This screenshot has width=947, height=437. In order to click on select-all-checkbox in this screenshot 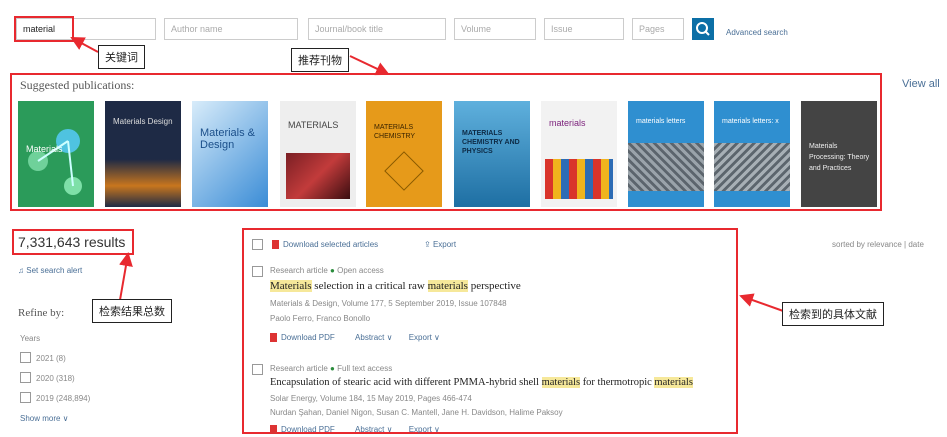, I will do `click(257, 244)`.